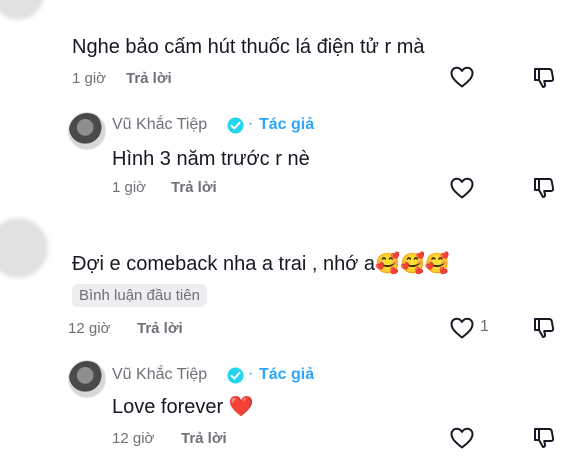  What do you see at coordinates (133, 438) in the screenshot?
I see `reply-time: 12 giờ` at bounding box center [133, 438].